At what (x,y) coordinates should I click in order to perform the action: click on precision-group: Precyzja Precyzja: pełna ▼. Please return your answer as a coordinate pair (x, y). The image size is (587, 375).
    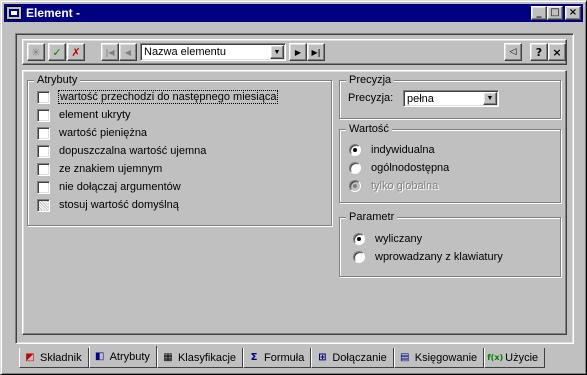
    Looking at the image, I should click on (450, 96).